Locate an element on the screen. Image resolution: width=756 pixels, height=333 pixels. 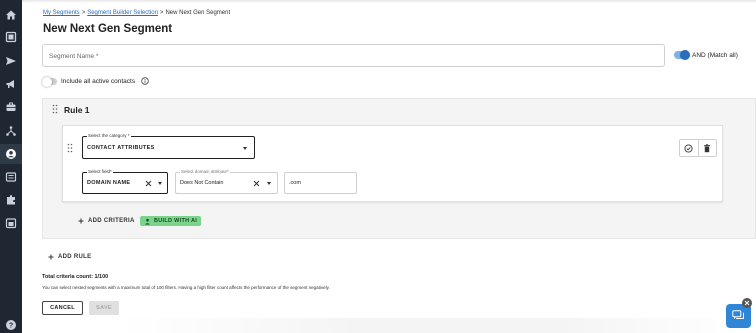
criteria-actions is located at coordinates (698, 148).